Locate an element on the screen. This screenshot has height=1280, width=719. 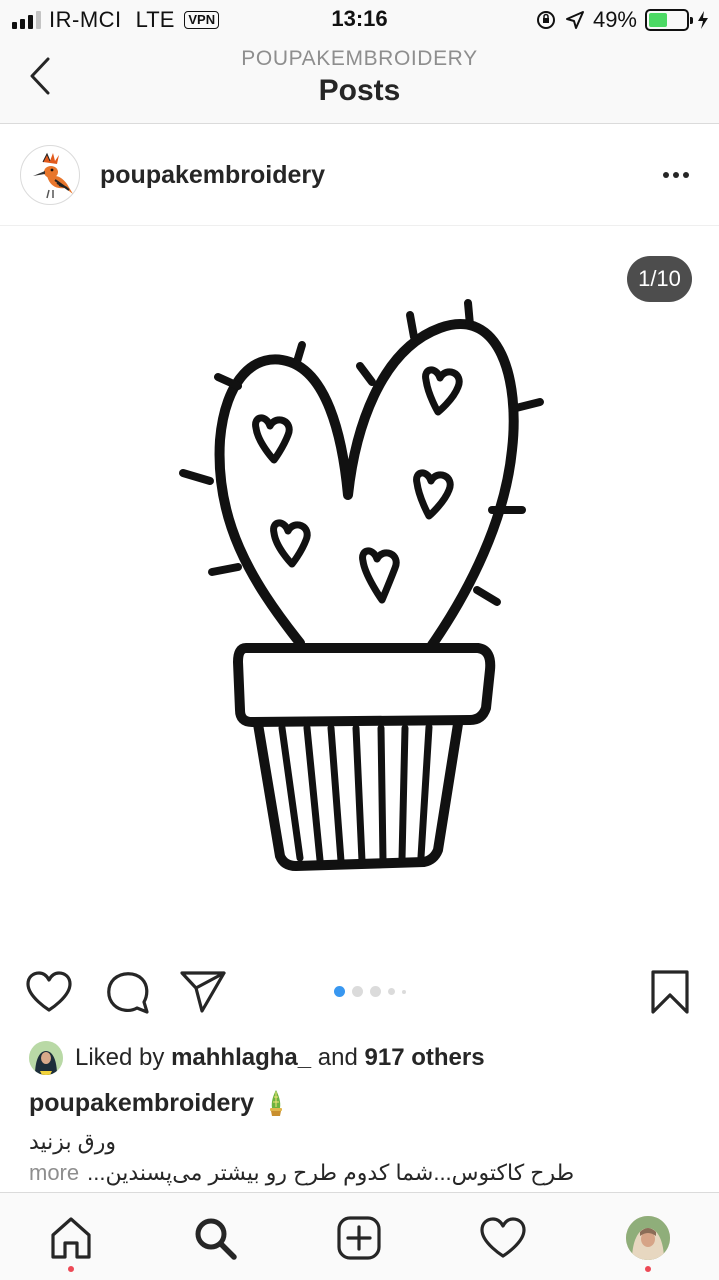
likes-summary: Liked by mahhlagha_ and 917 others is located at coordinates (257, 1058).